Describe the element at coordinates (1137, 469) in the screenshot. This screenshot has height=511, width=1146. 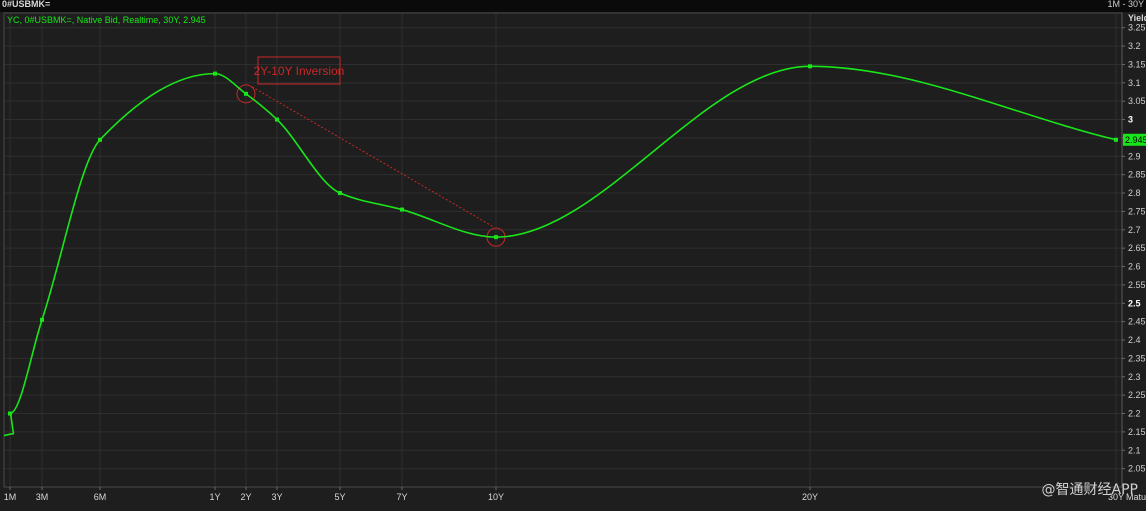
I see `y-tick-label: 2.05` at that location.